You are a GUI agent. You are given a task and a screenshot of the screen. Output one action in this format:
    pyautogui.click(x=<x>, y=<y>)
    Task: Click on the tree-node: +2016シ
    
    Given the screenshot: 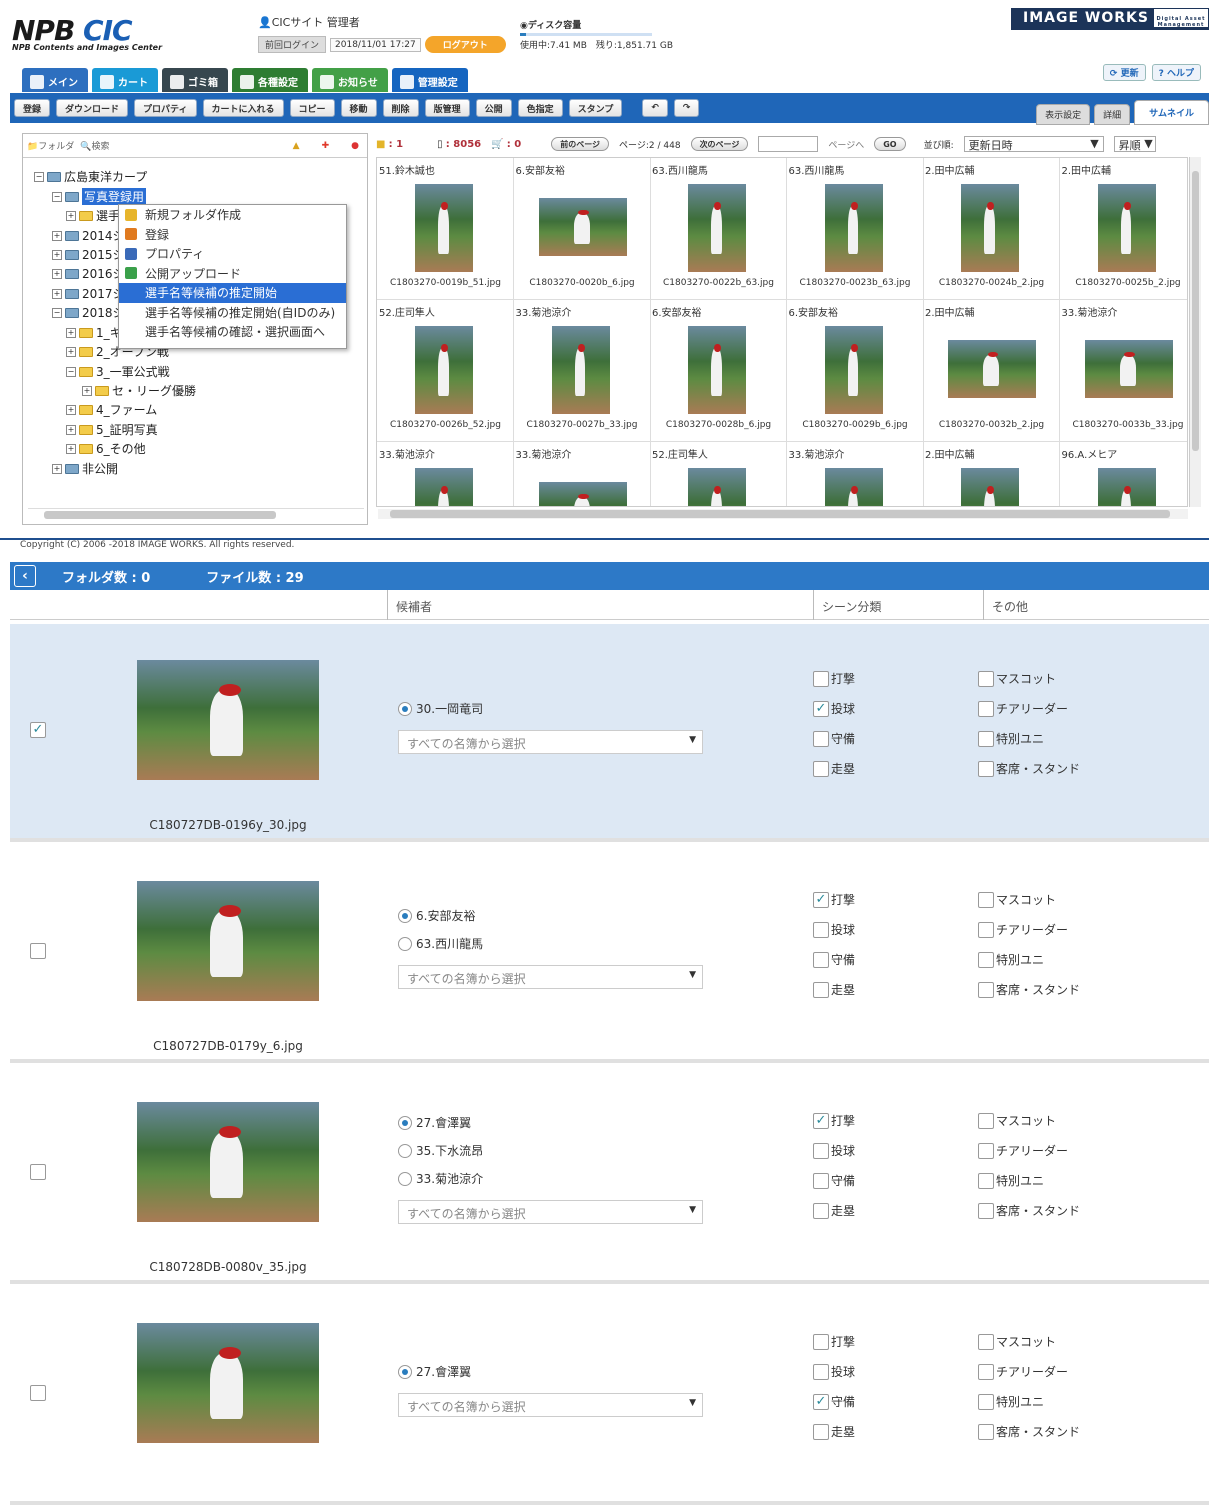 What is the action you would take?
    pyautogui.click(x=88, y=273)
    